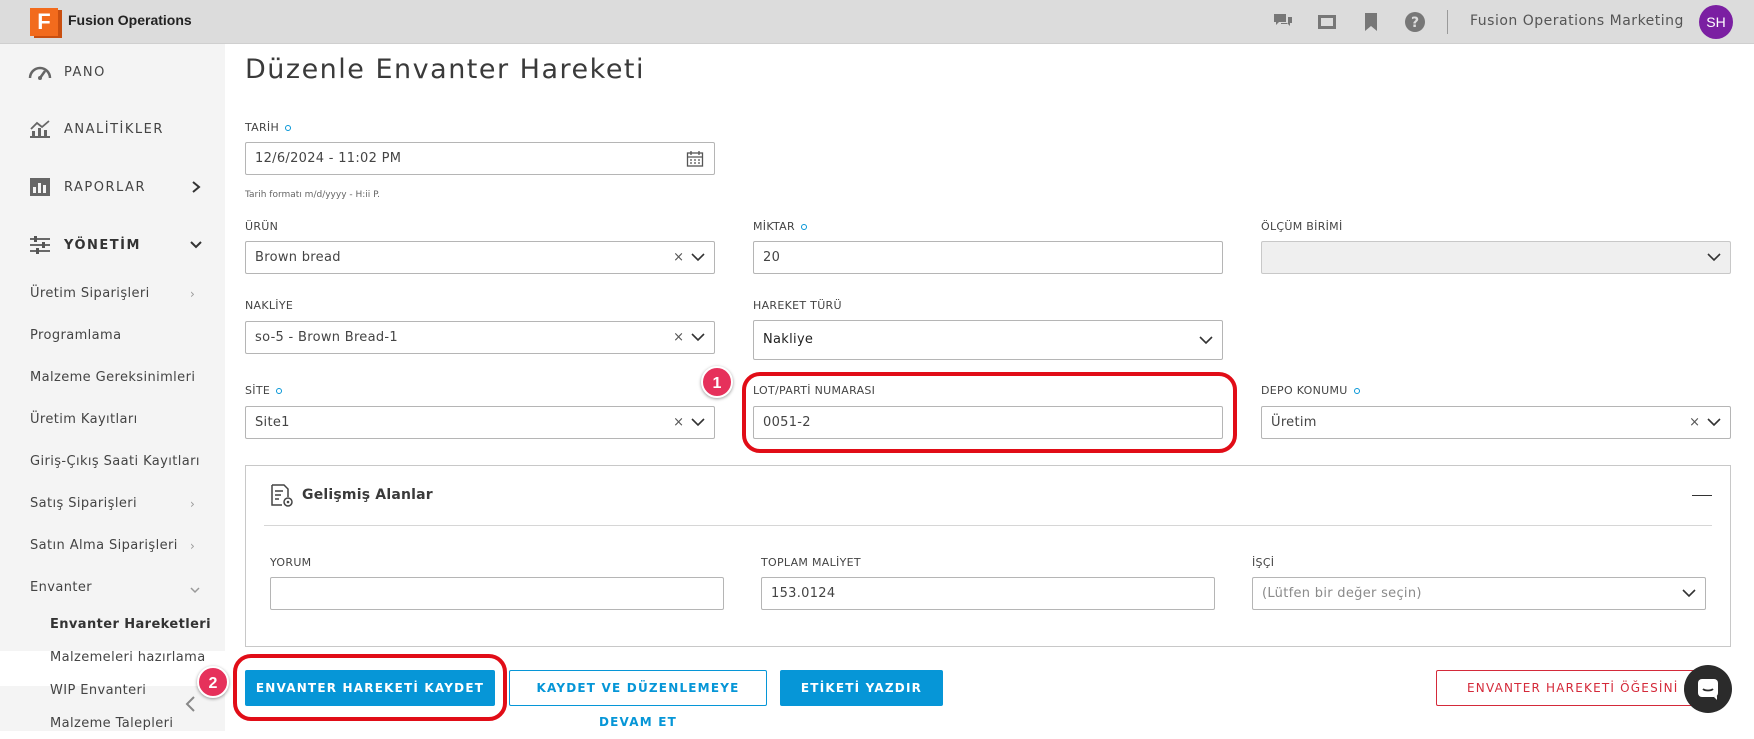 Image resolution: width=1754 pixels, height=739 pixels. I want to click on advanced-title: Gelişmiş Alanlar, so click(367, 495).